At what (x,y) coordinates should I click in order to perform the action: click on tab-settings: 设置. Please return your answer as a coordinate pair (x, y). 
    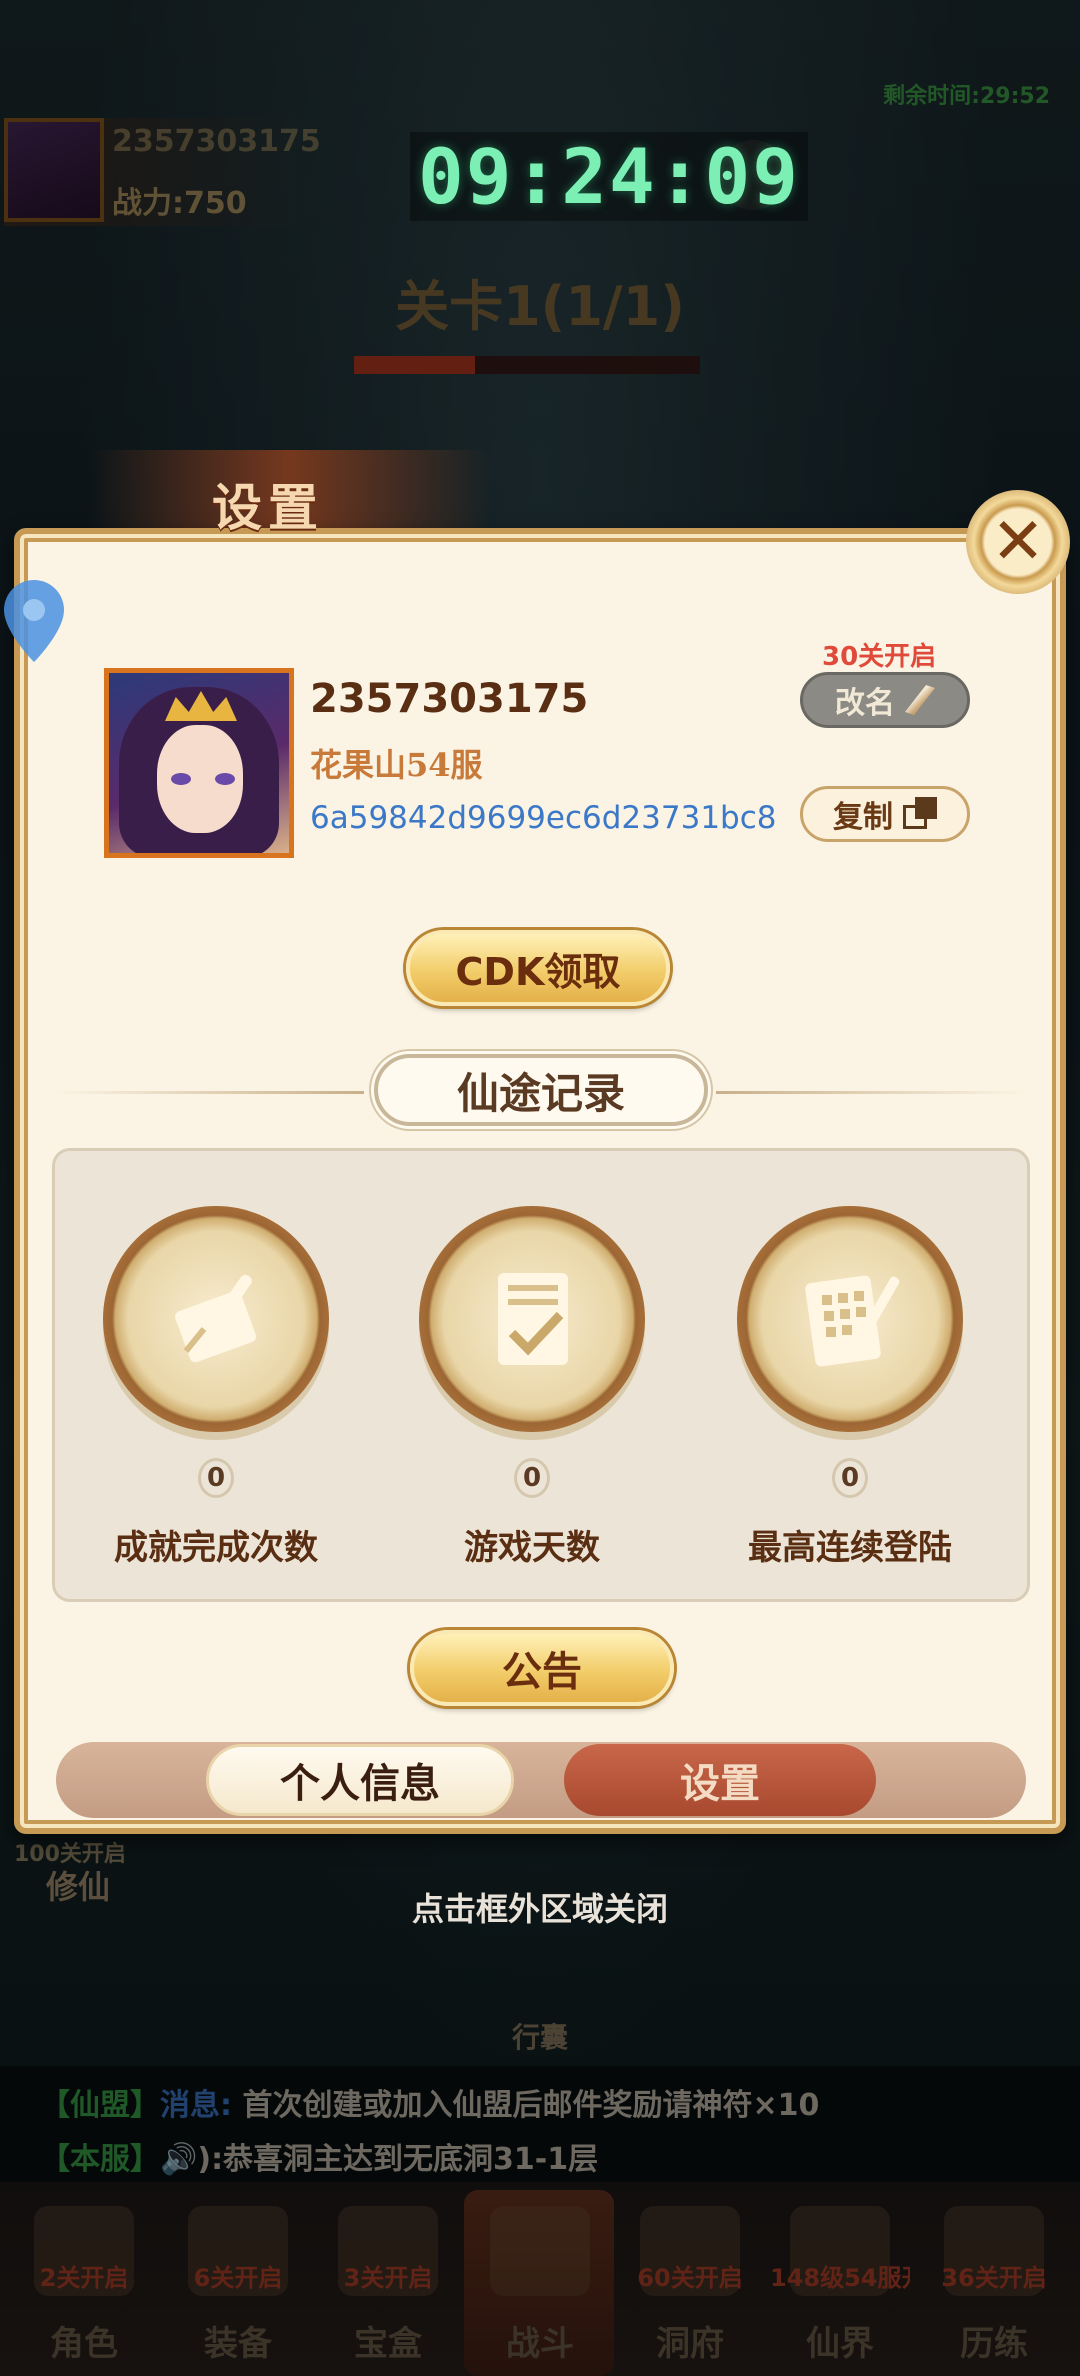
    Looking at the image, I should click on (720, 1780).